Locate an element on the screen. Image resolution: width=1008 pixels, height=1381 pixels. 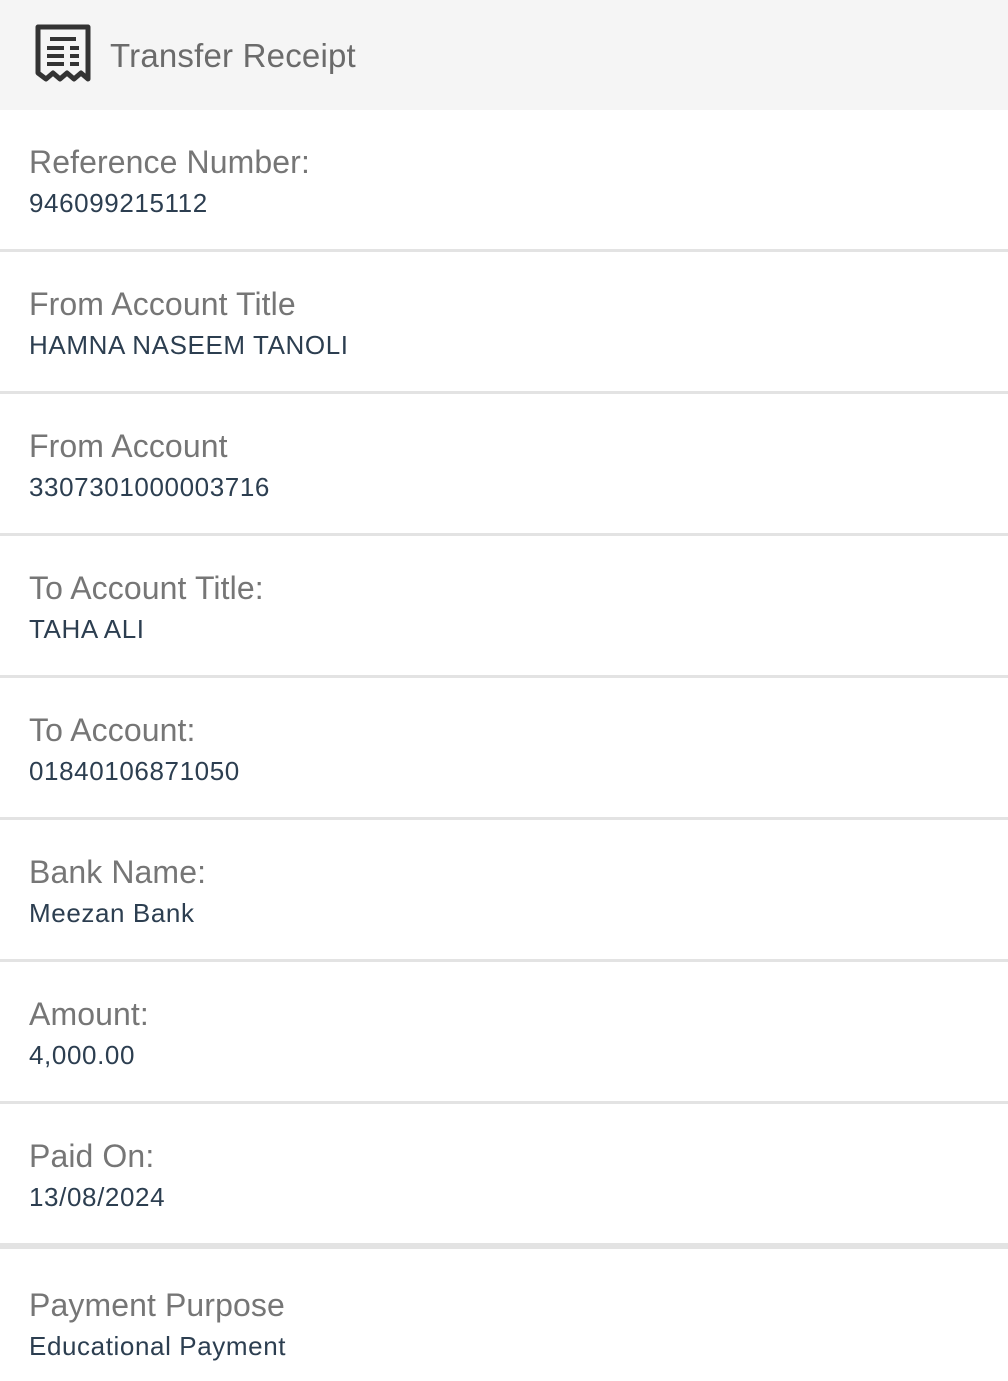
paid-on-row: Paid On: 13/08/2024 is located at coordinates (504, 1173).